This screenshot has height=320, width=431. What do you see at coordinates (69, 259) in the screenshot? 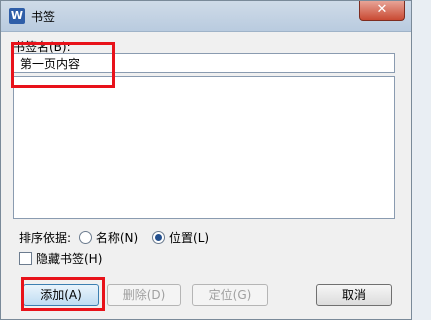
I see `hidden-bookmarks-label: 隐藏书签(H)` at bounding box center [69, 259].